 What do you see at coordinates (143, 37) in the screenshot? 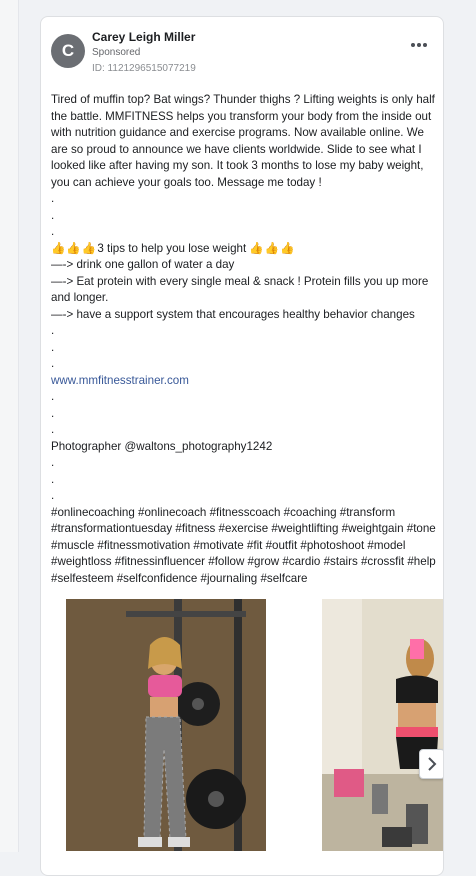
I see `author-name: Carey Leigh Miller` at bounding box center [143, 37].